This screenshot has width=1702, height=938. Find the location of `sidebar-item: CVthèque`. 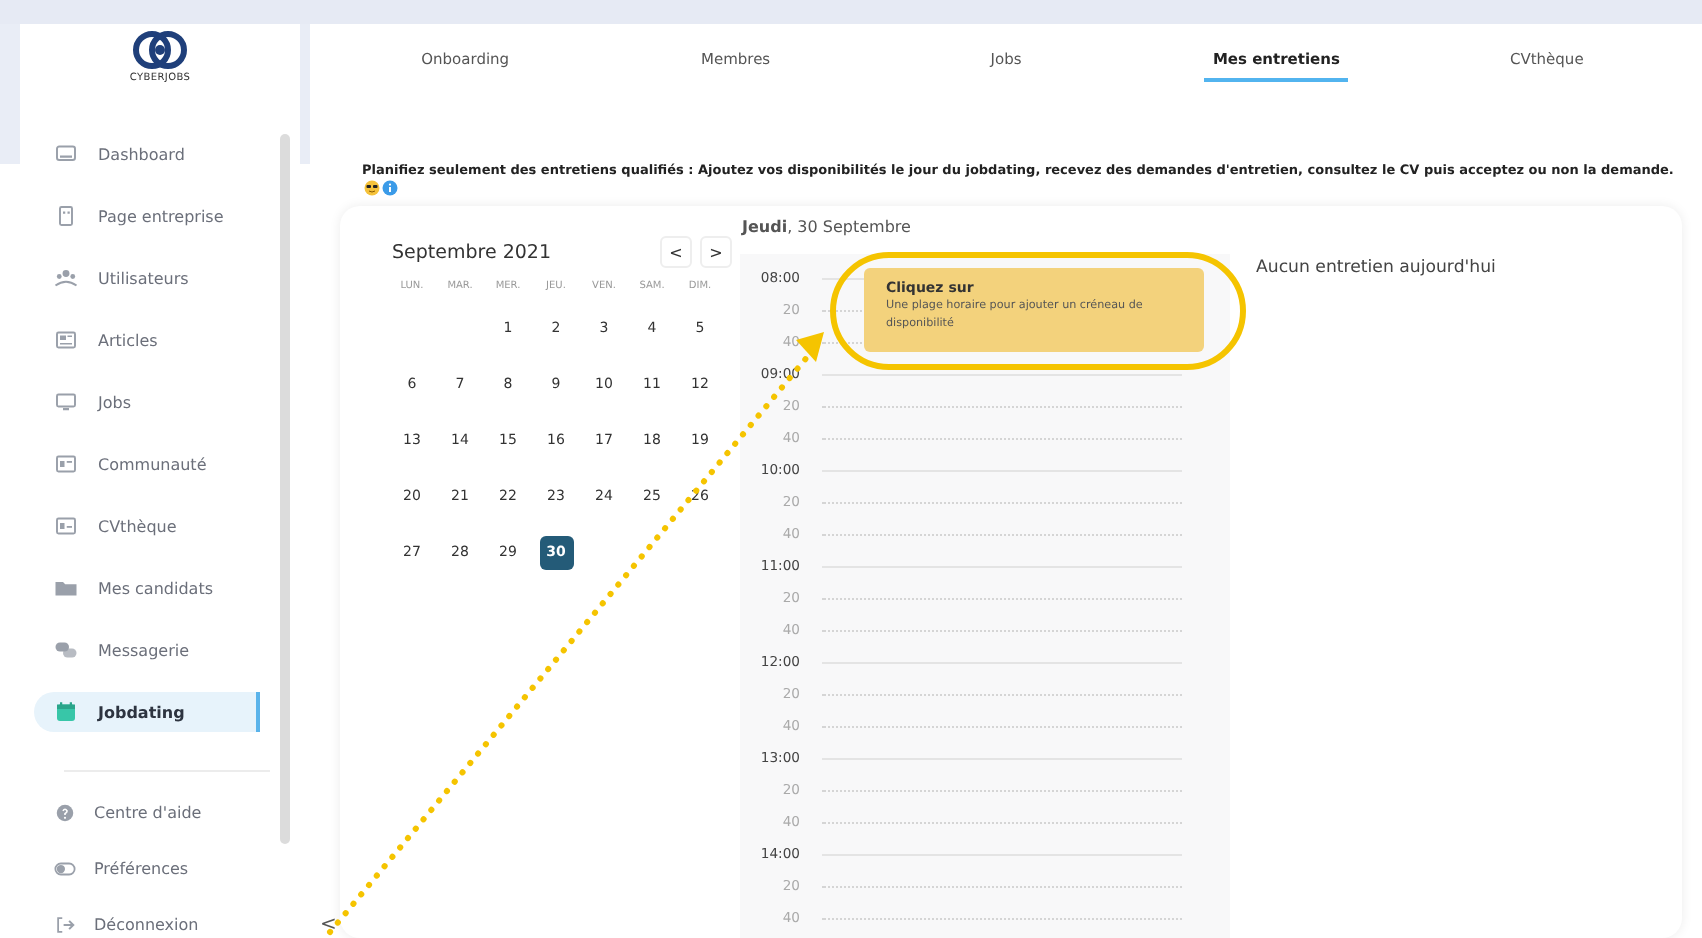

sidebar-item: CVthèque is located at coordinates (147, 526).